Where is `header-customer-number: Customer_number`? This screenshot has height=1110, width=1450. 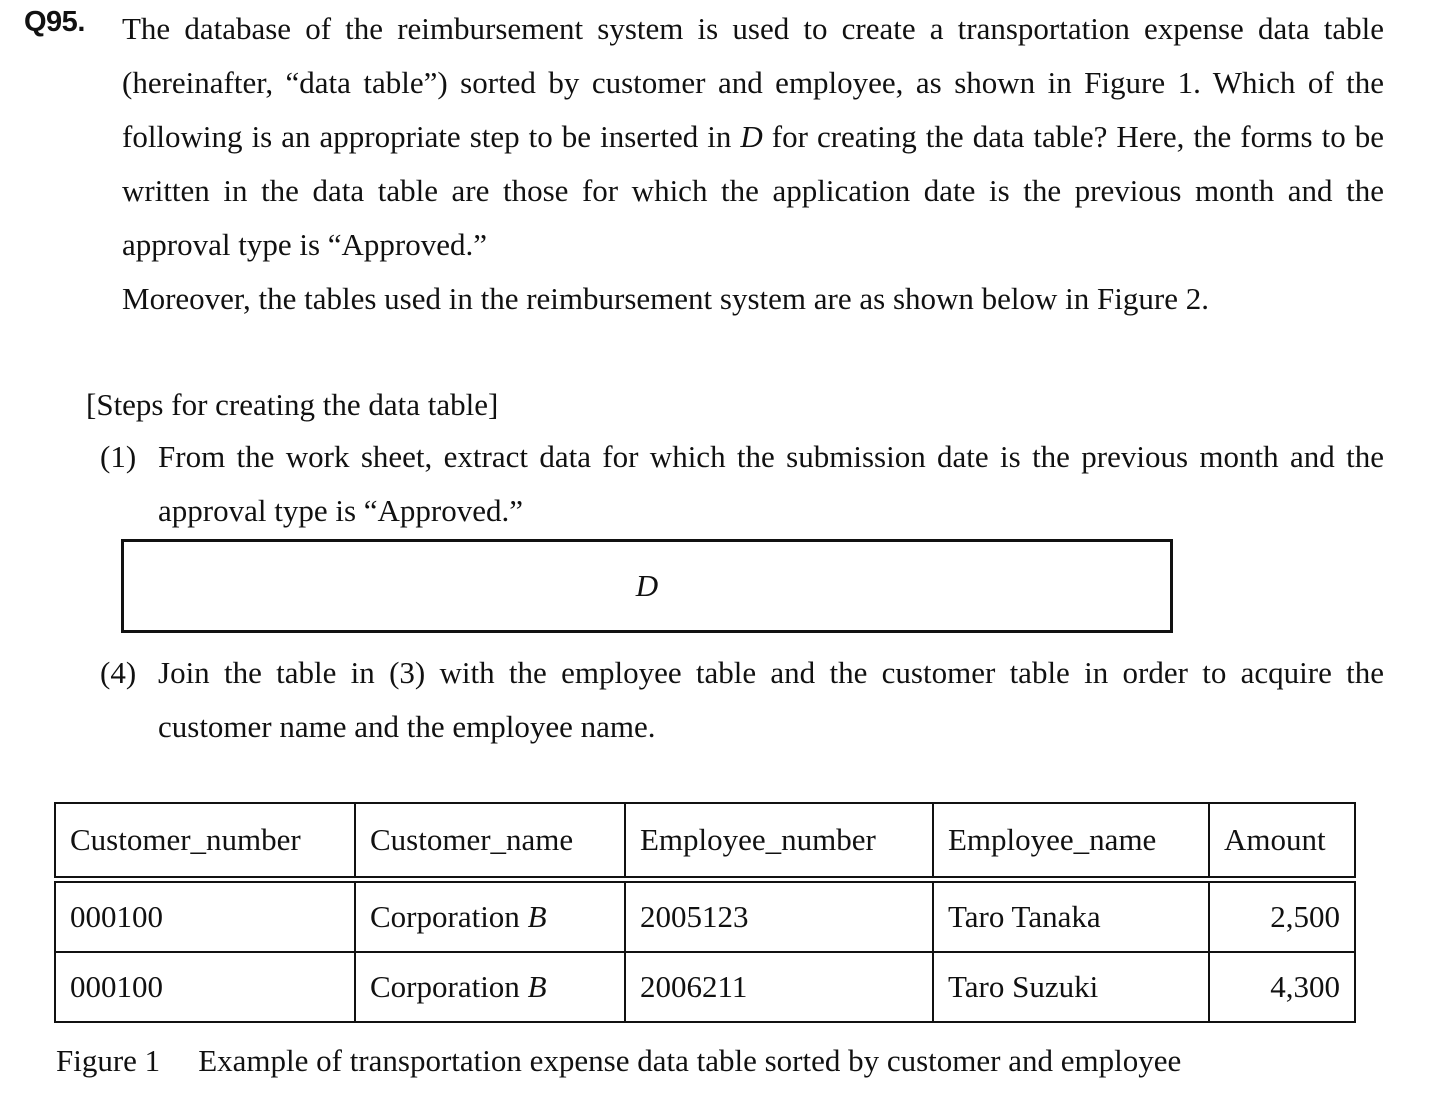
header-customer-number: Customer_number is located at coordinates (205, 842).